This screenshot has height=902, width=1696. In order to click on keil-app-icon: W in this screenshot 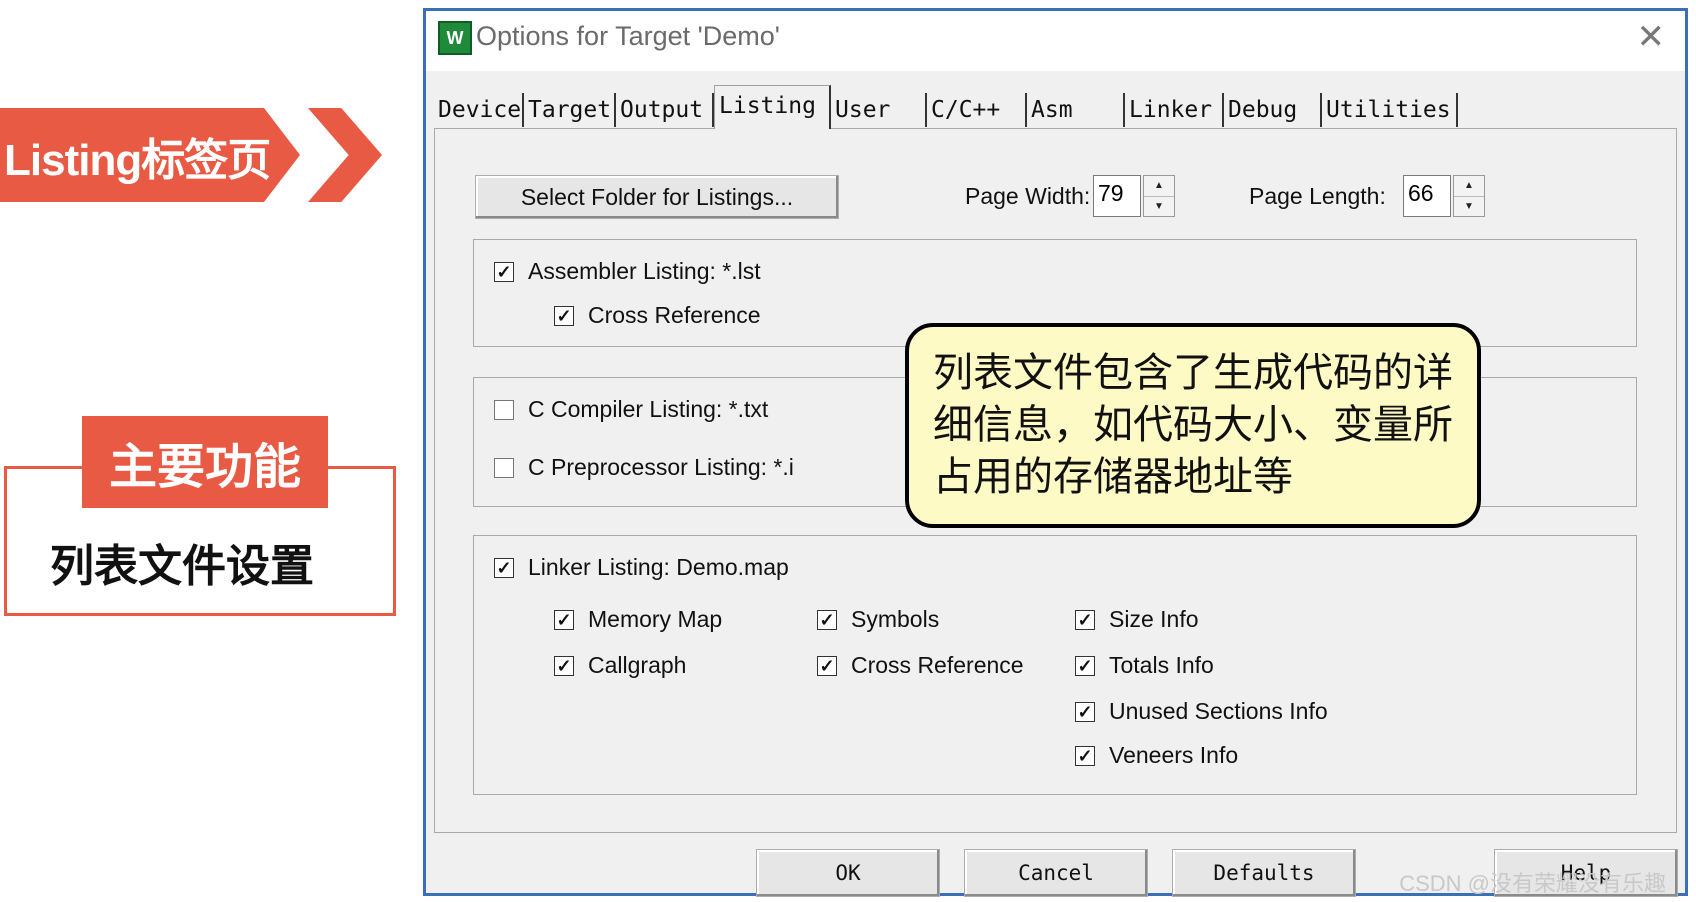, I will do `click(455, 38)`.